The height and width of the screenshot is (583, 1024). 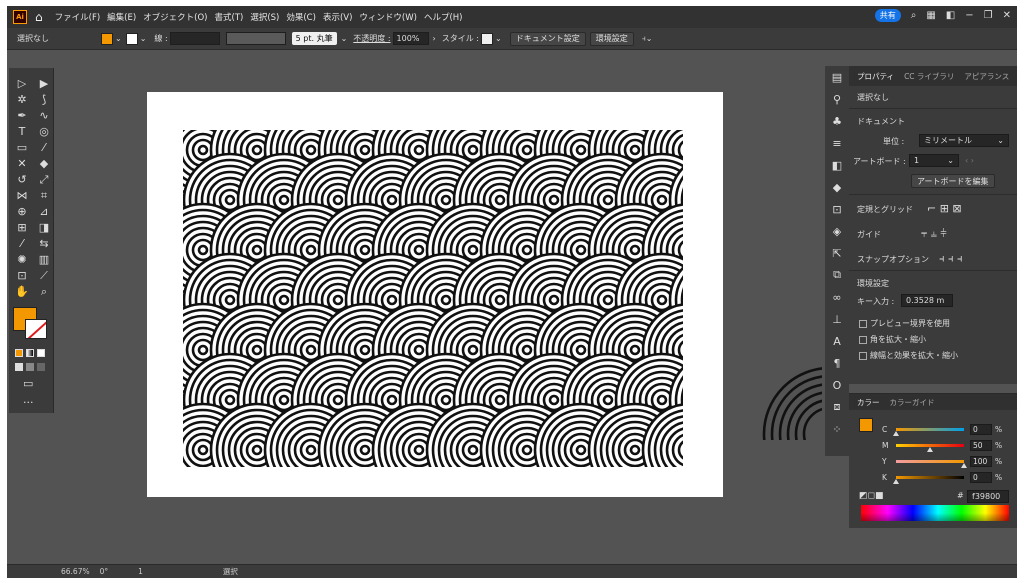 What do you see at coordinates (44, 147) in the screenshot?
I see `paintbrush-tool-icon: ⁄` at bounding box center [44, 147].